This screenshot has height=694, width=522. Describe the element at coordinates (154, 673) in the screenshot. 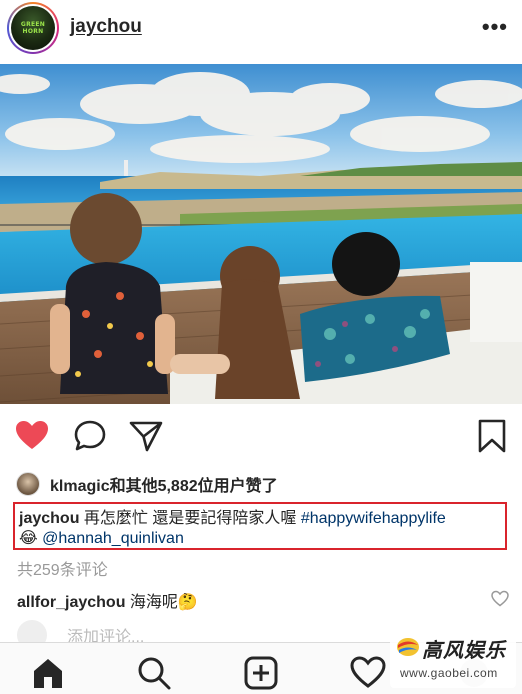

I see `search-icon` at that location.